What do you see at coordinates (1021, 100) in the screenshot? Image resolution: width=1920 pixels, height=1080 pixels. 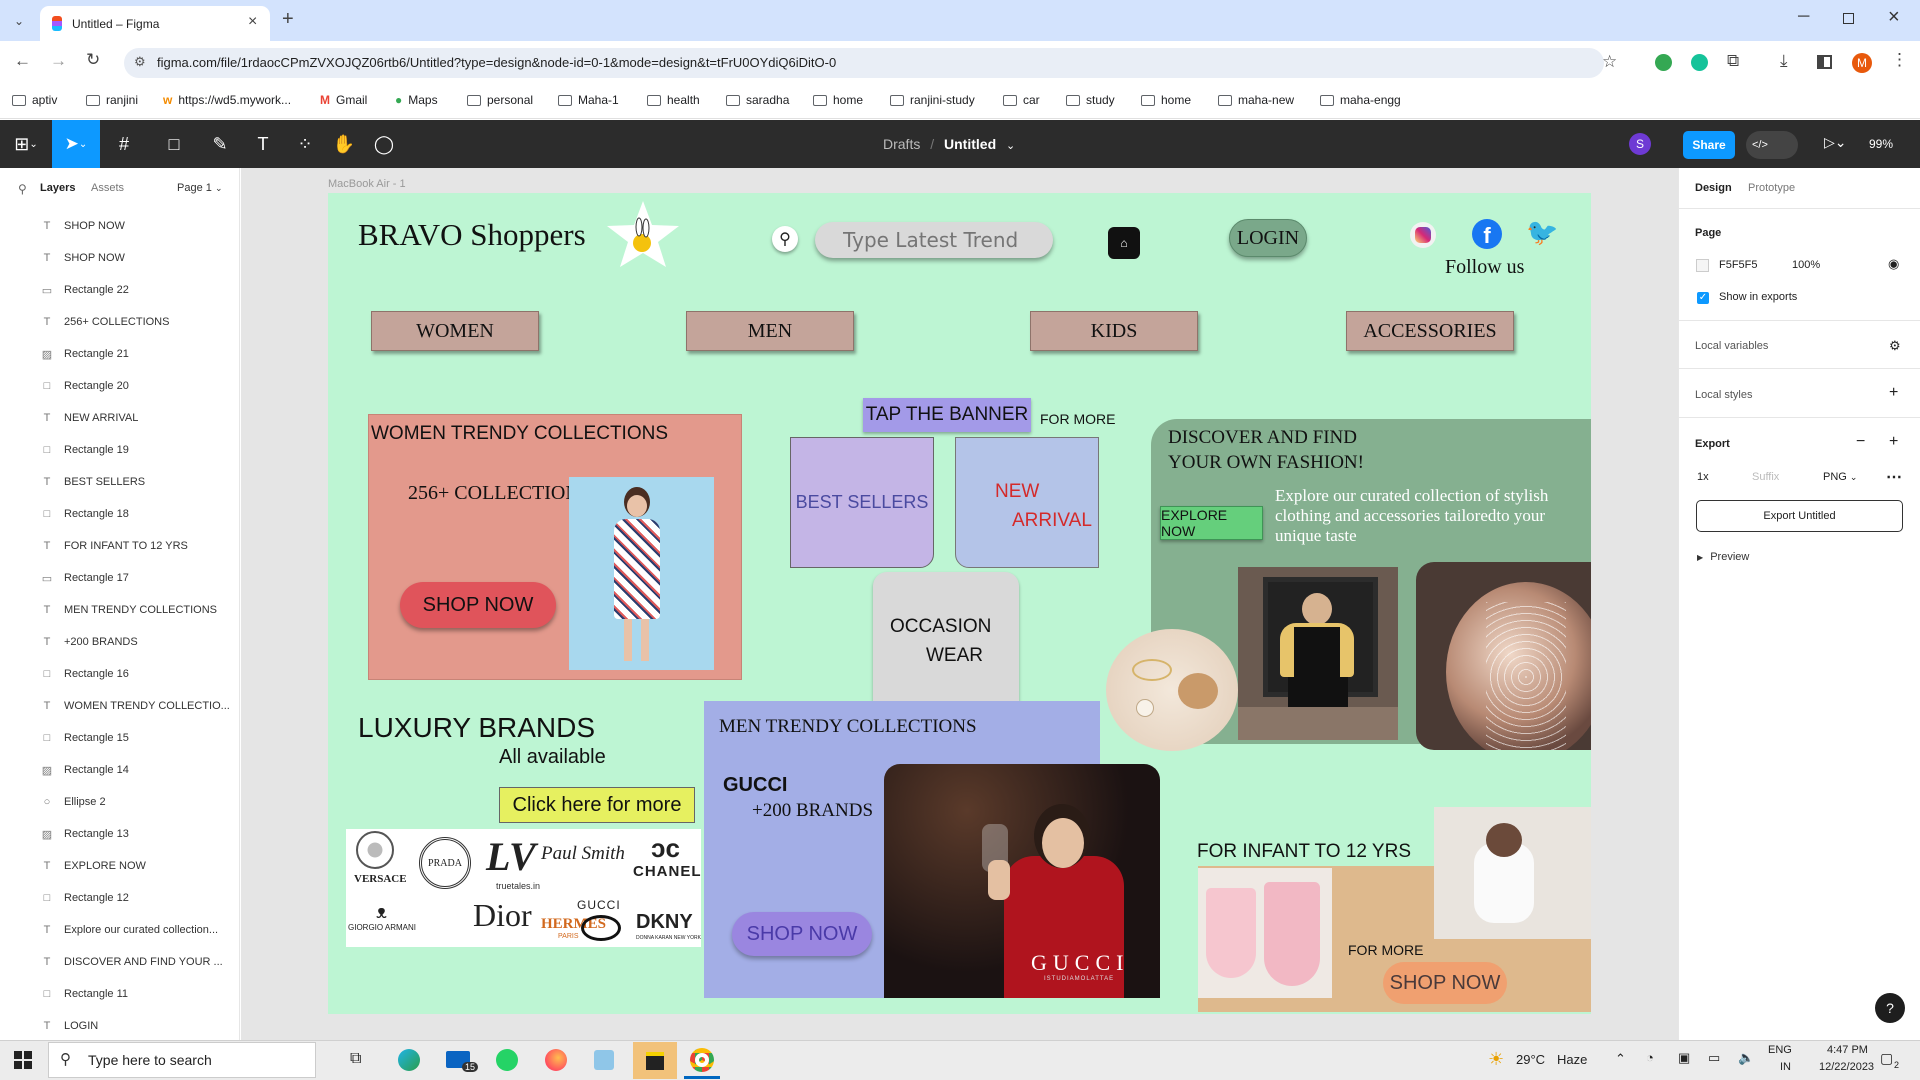 I see `bookmark-car: car` at bounding box center [1021, 100].